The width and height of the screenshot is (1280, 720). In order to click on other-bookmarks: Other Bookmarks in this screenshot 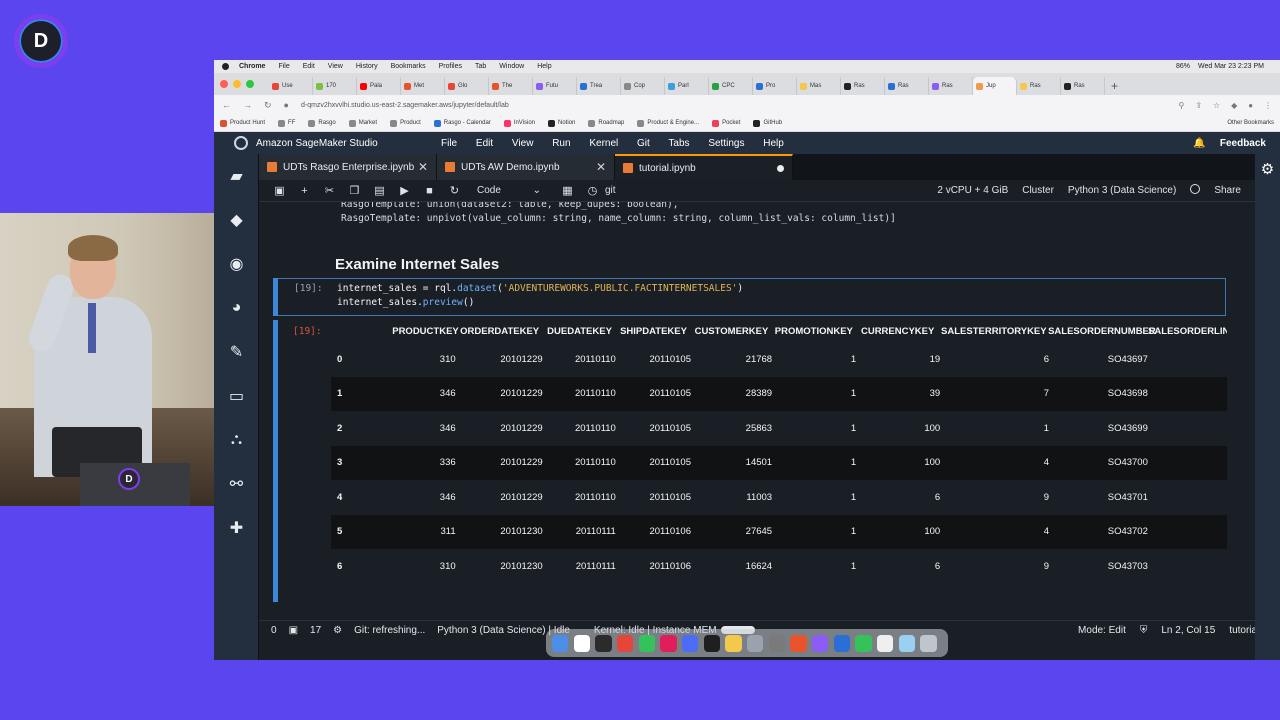, I will do `click(1250, 123)`.